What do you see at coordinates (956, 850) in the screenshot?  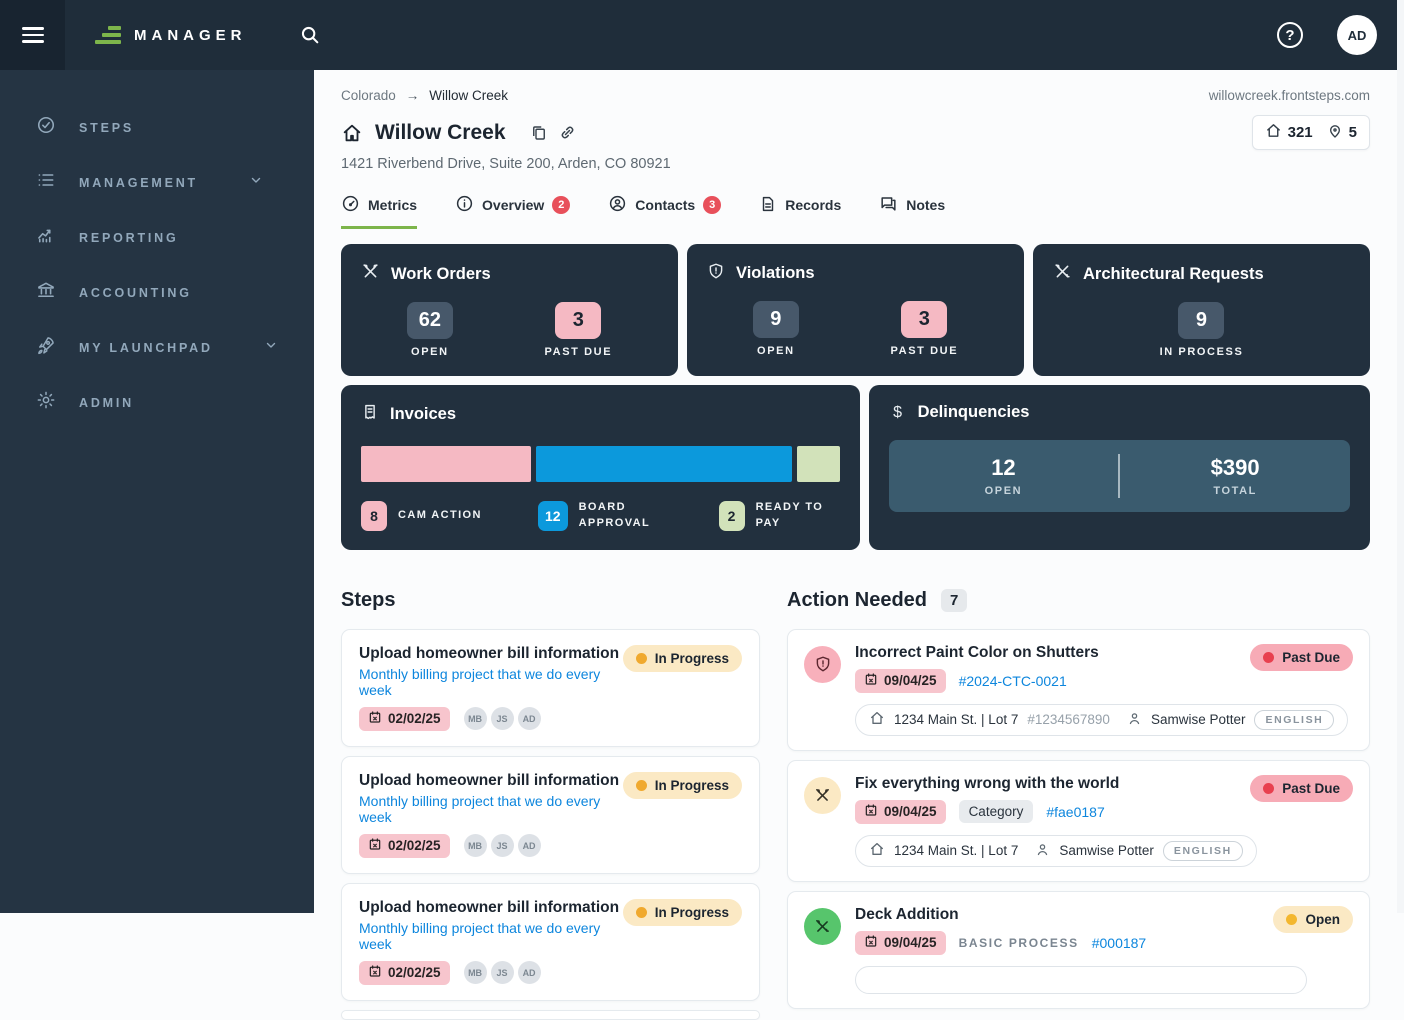 I see `address-text: 1234 Main St. | Lot 7` at bounding box center [956, 850].